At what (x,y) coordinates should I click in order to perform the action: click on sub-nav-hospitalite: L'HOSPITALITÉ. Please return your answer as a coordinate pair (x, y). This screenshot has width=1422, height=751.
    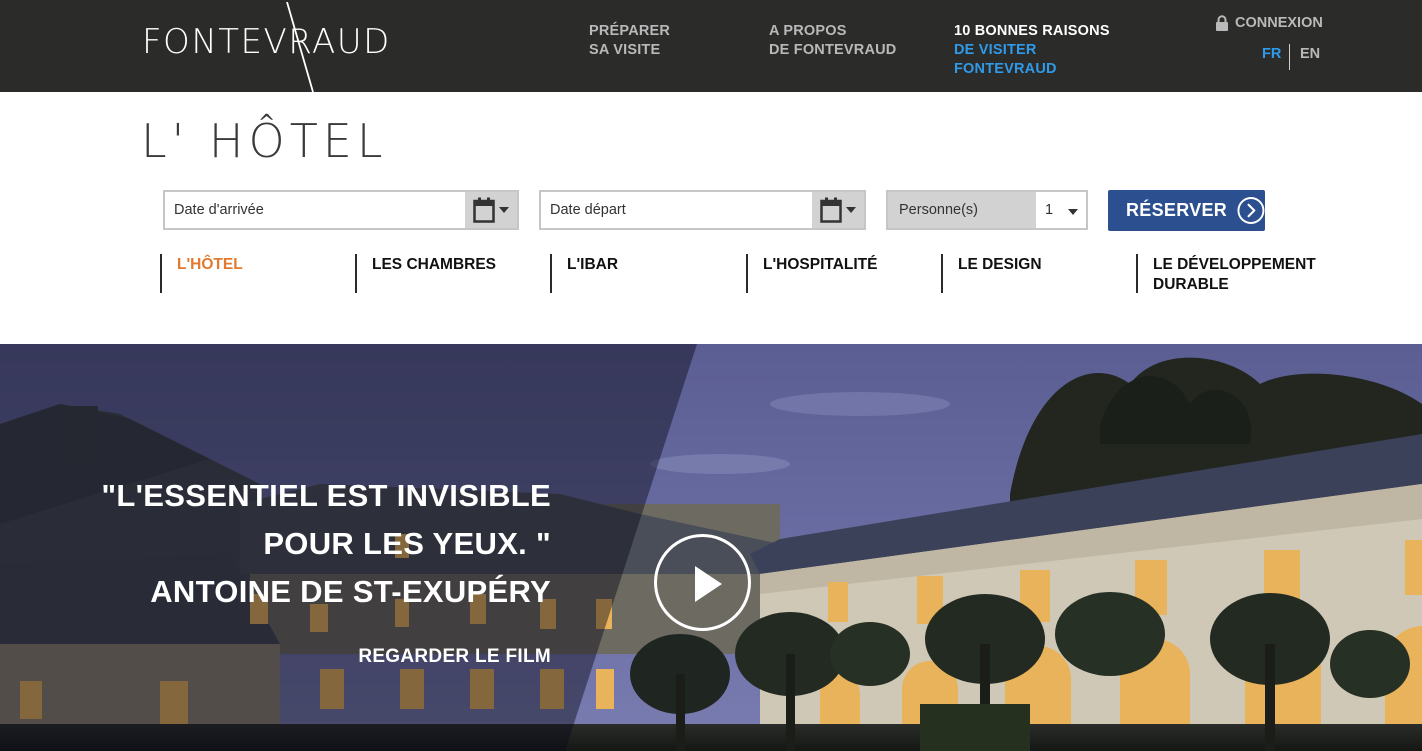
    Looking at the image, I should click on (811, 273).